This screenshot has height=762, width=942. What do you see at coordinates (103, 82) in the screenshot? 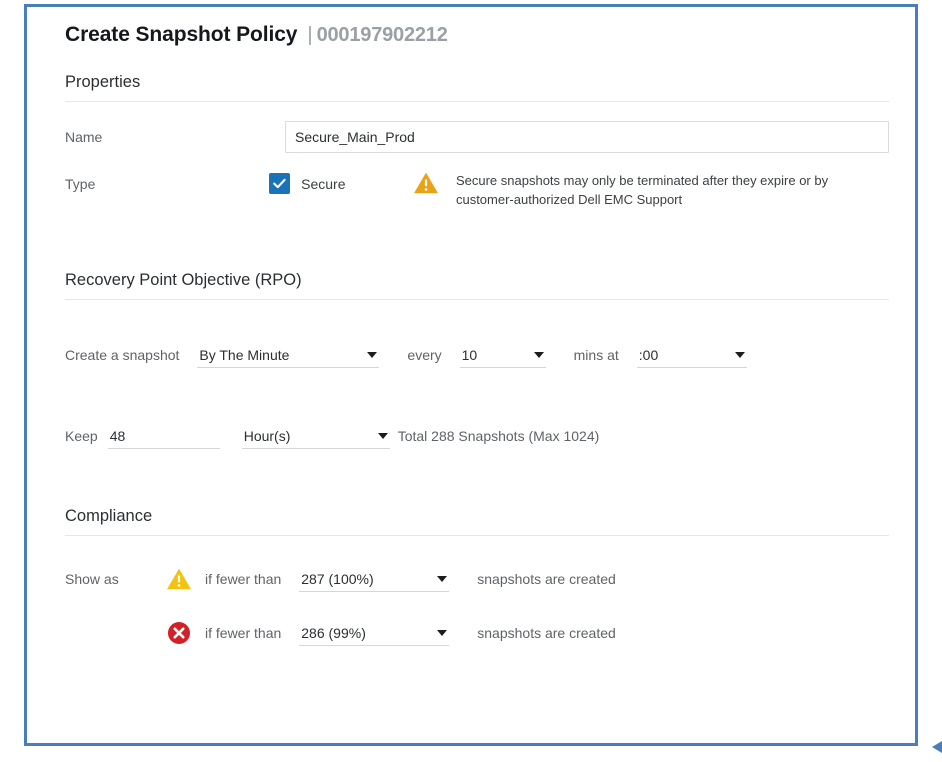
I see `properties-heading: Properties` at bounding box center [103, 82].